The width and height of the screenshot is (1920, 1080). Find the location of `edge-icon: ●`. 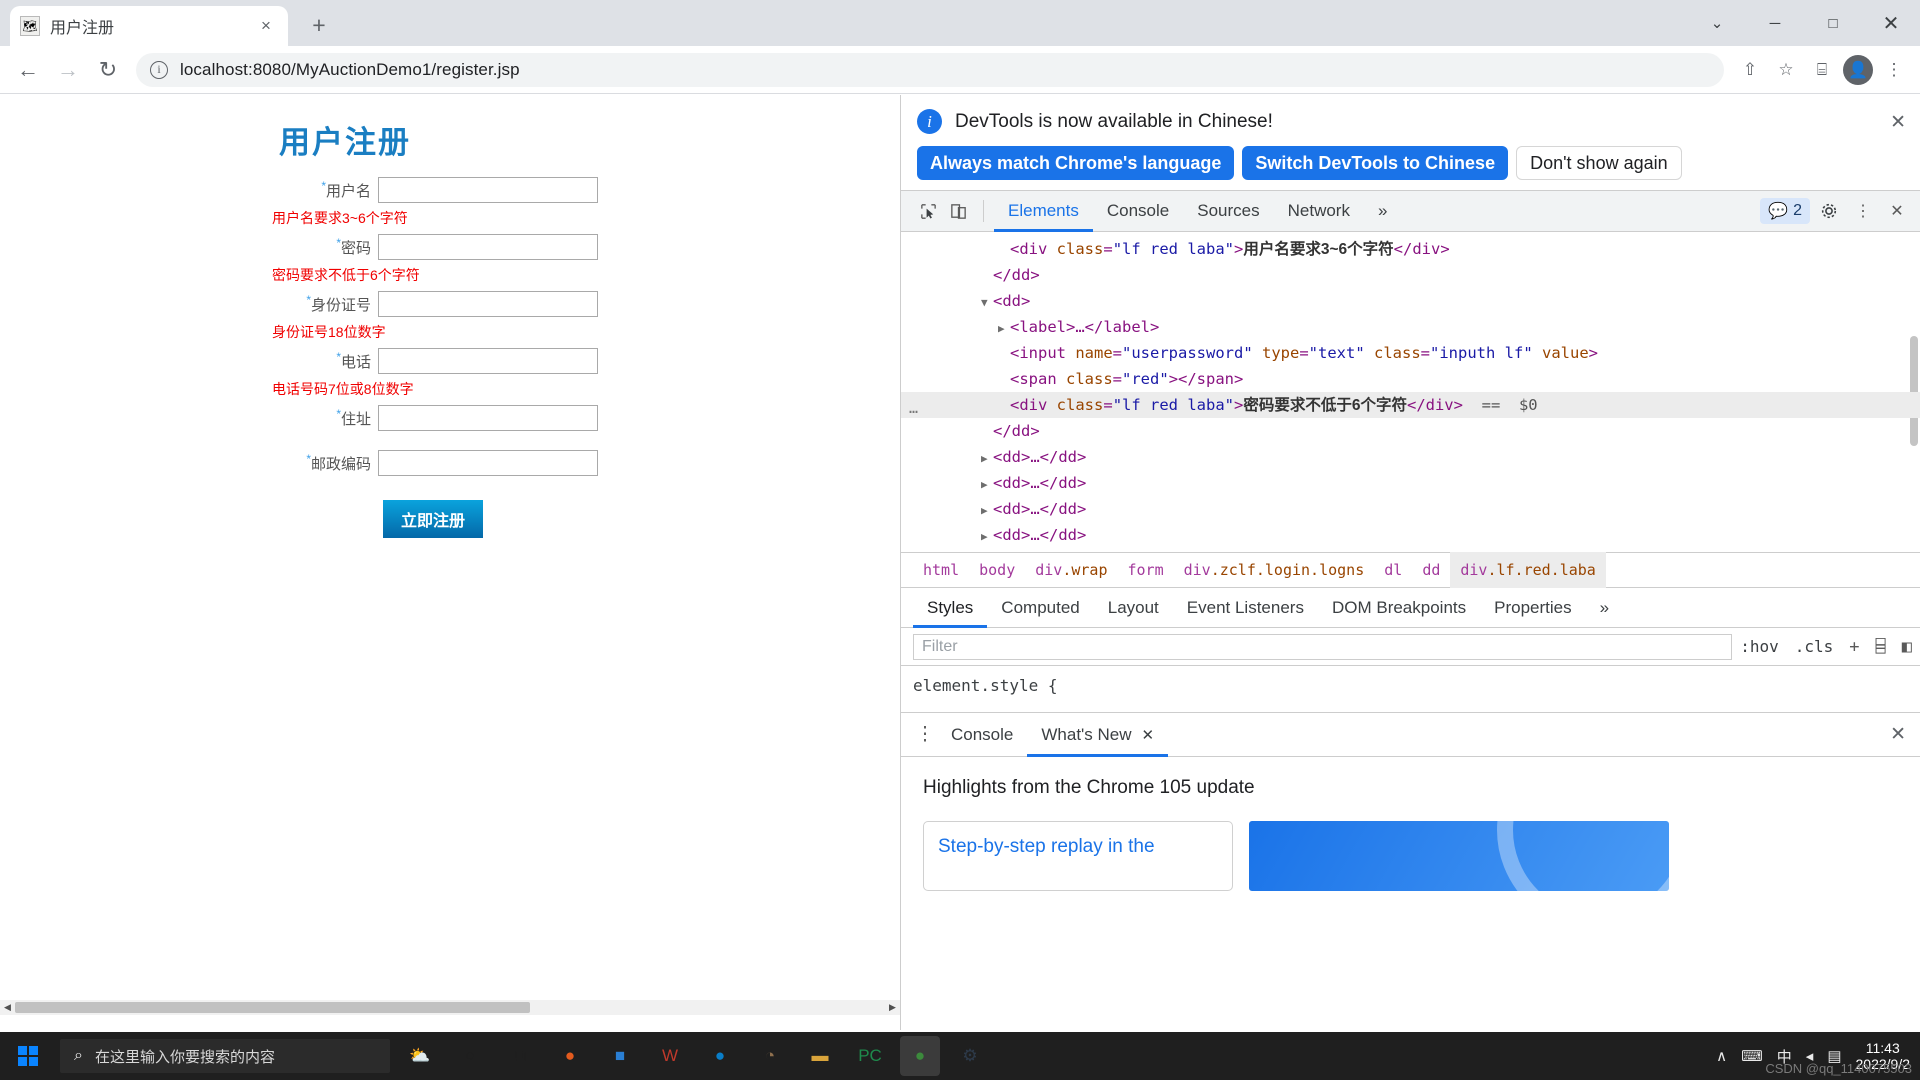

edge-icon: ● is located at coordinates (720, 1056).